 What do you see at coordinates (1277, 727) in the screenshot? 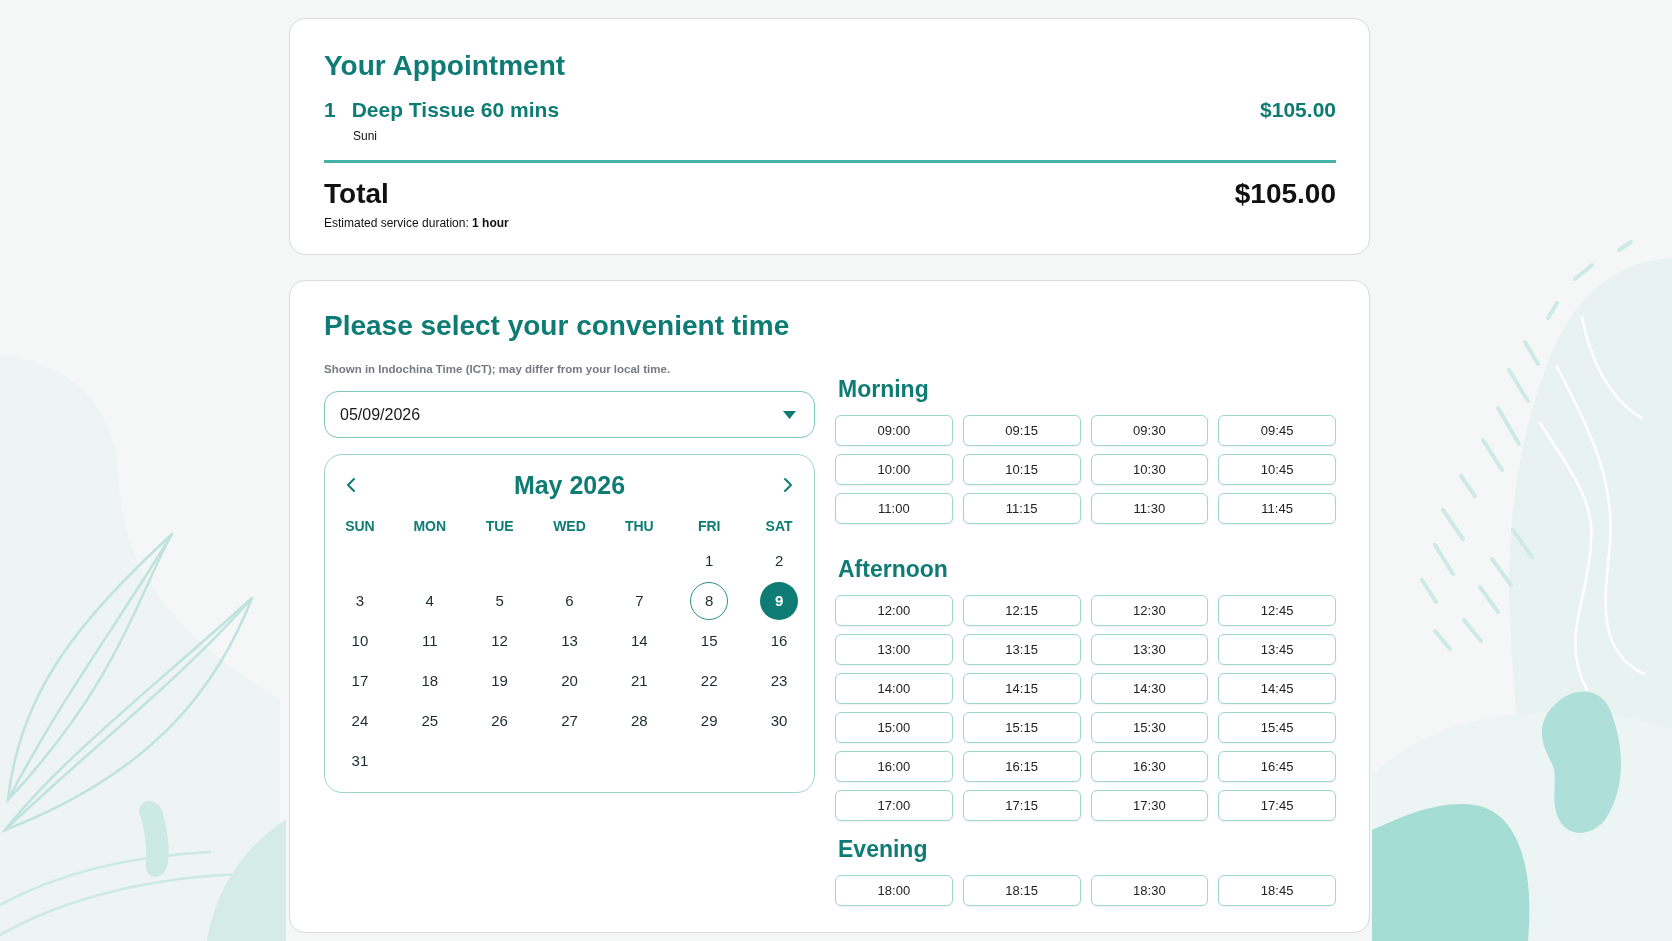
I see `time-slot-button: 15:45` at bounding box center [1277, 727].